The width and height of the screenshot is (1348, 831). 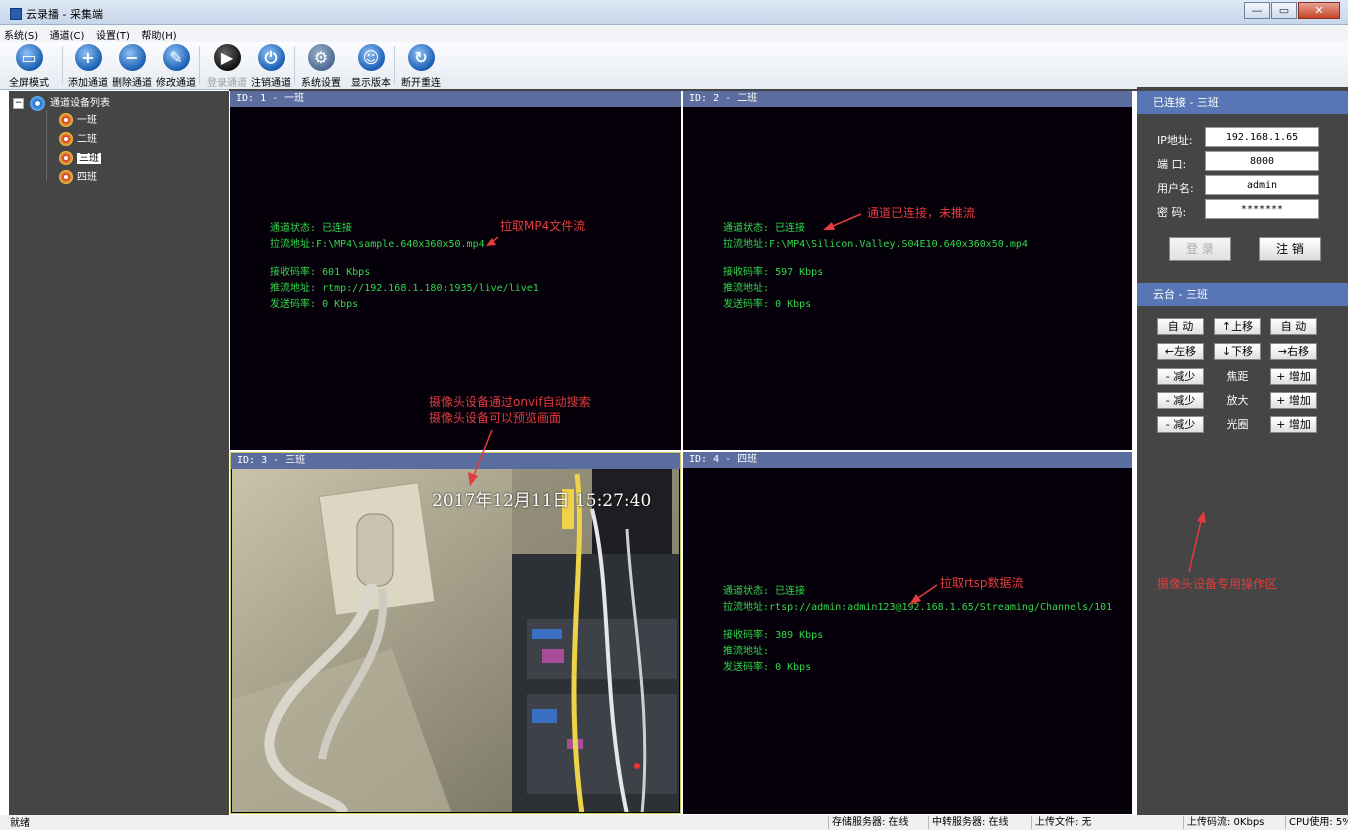 I want to click on tree-item-class-2: 二班, so click(x=78, y=140).